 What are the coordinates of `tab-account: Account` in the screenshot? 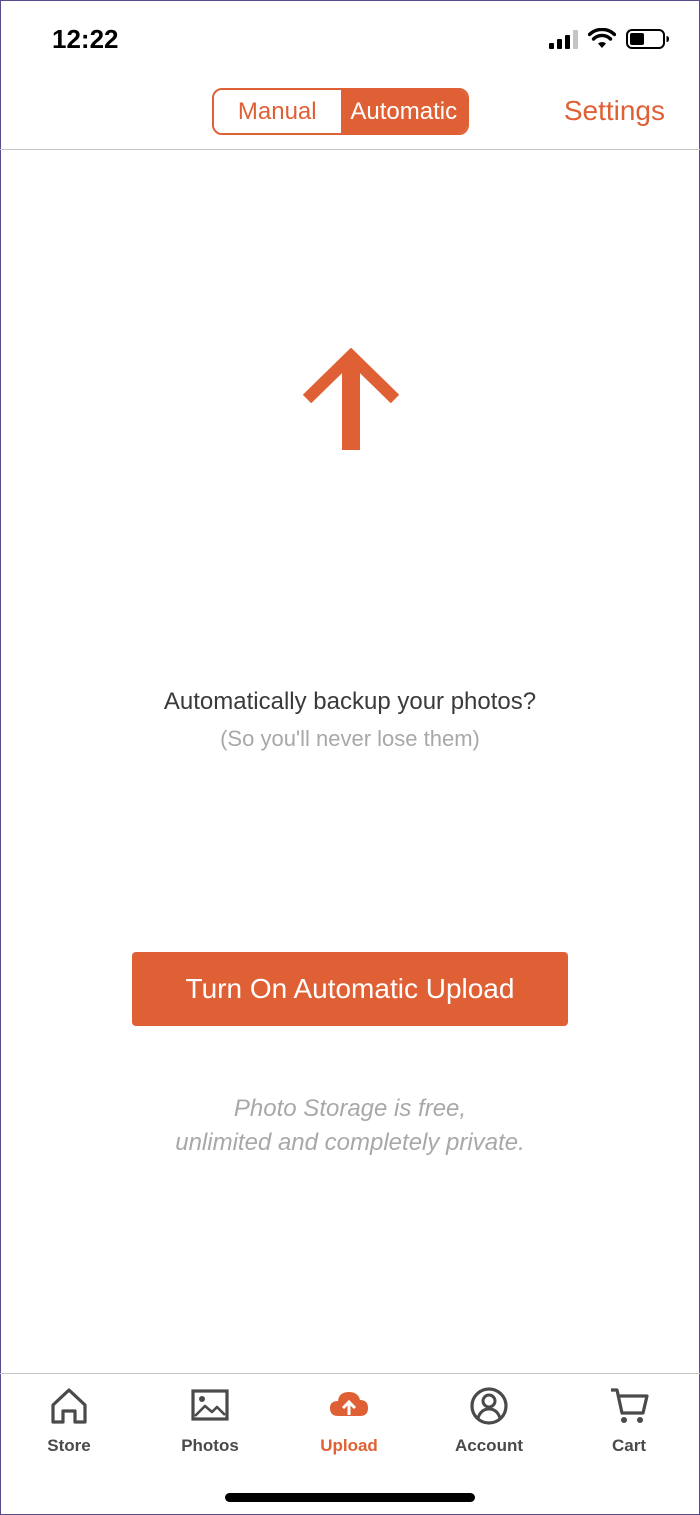 It's located at (489, 1420).